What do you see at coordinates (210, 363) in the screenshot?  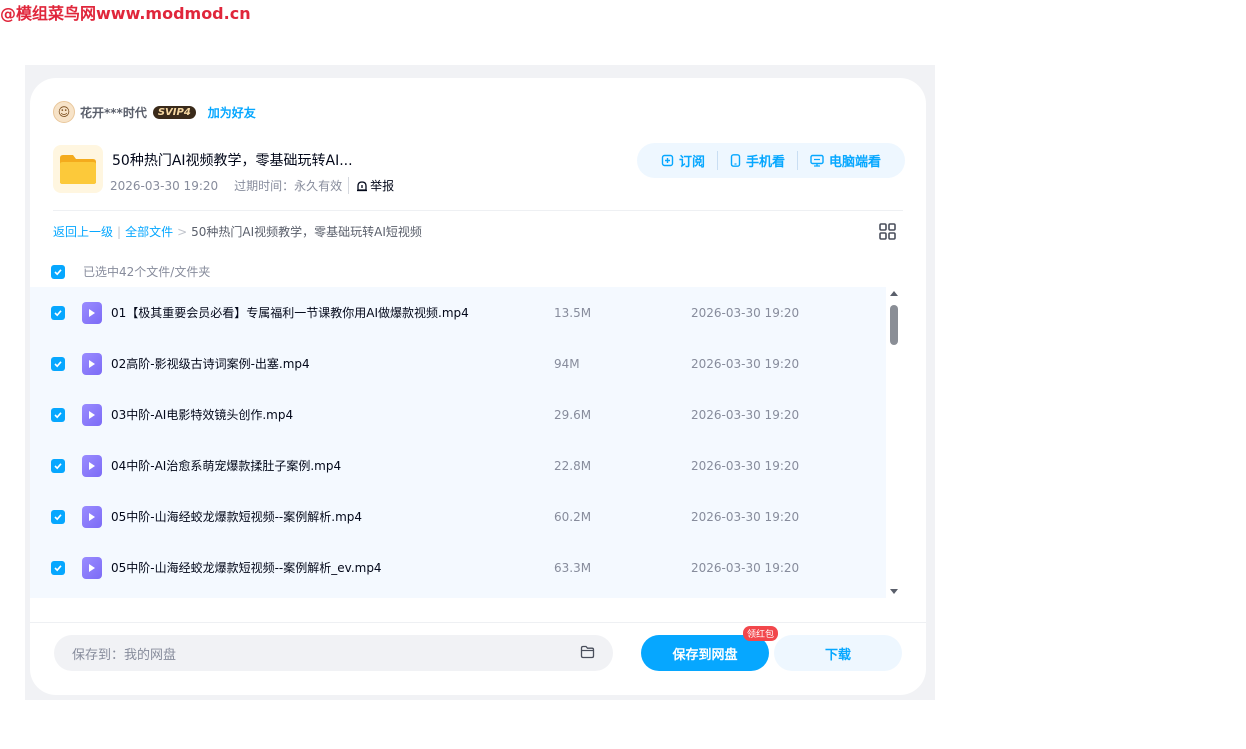 I see `file-name: 02高阶-影视级古诗词案例-出塞.mp4` at bounding box center [210, 363].